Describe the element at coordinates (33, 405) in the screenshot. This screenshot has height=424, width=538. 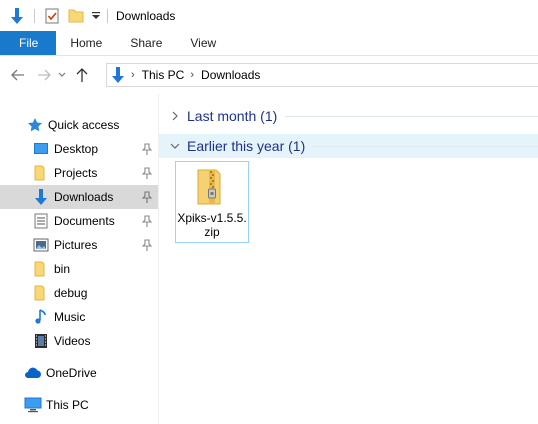
I see `computer-icon` at that location.